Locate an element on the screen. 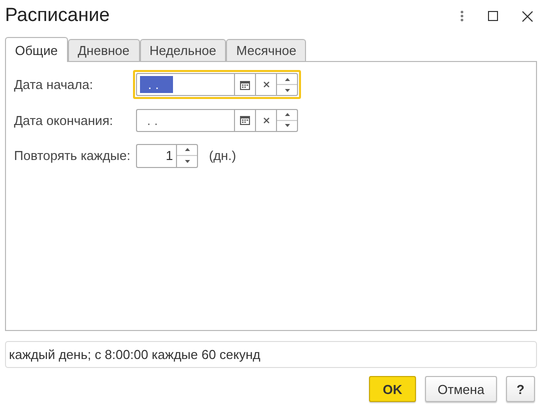  date-field: . . is located at coordinates (217, 84).